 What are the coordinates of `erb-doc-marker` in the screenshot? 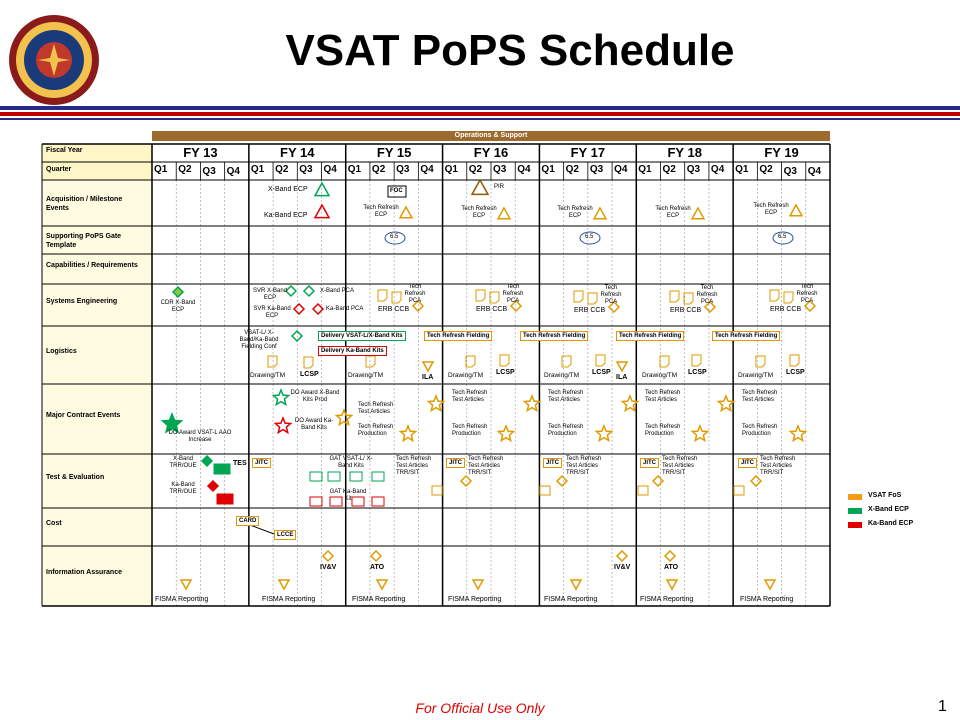 It's located at (382, 295).